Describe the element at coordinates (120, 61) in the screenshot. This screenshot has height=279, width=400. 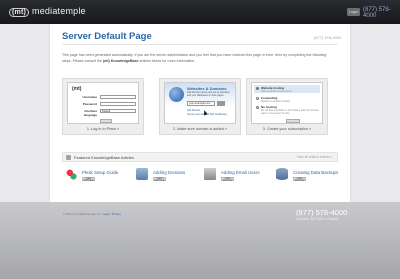
I see `intro-brand: (mt) KnowledgeBase` at that location.